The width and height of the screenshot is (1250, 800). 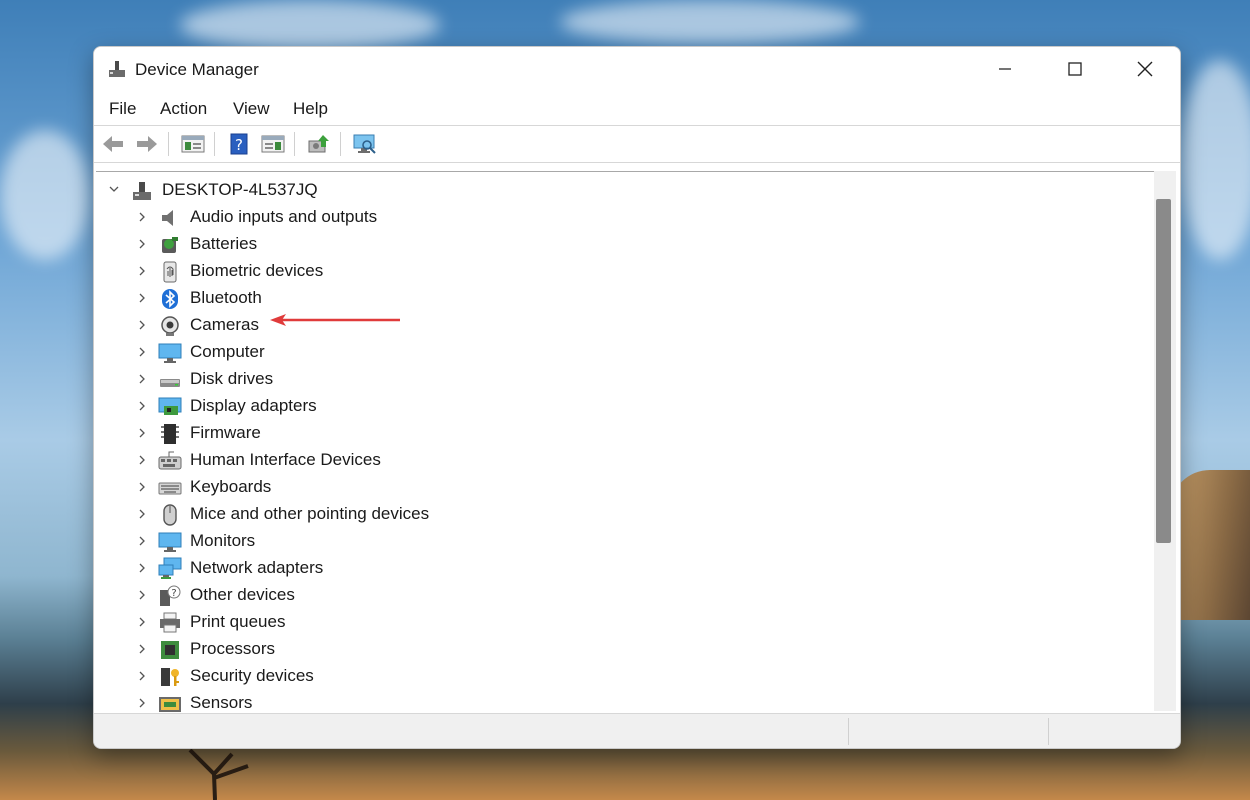 What do you see at coordinates (170, 383) in the screenshot?
I see `disk-drive-icon` at bounding box center [170, 383].